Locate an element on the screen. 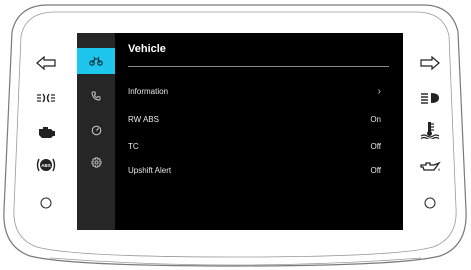 This screenshot has width=471, height=270. home-button-icon is located at coordinates (46, 203).